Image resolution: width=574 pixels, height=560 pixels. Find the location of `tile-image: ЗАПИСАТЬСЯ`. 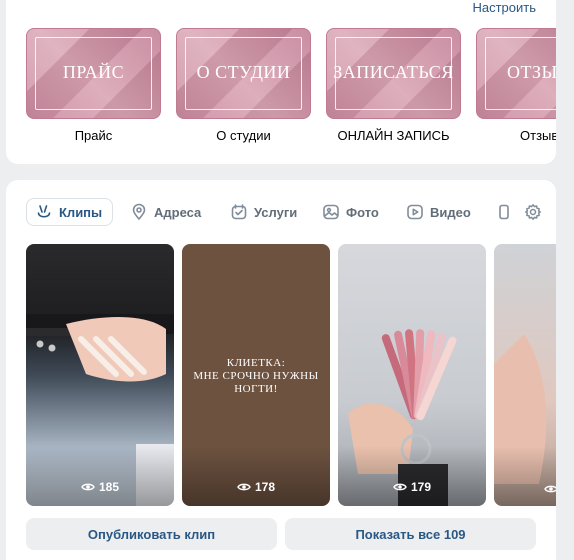

tile-image: ЗАПИСАТЬСЯ is located at coordinates (393, 73).